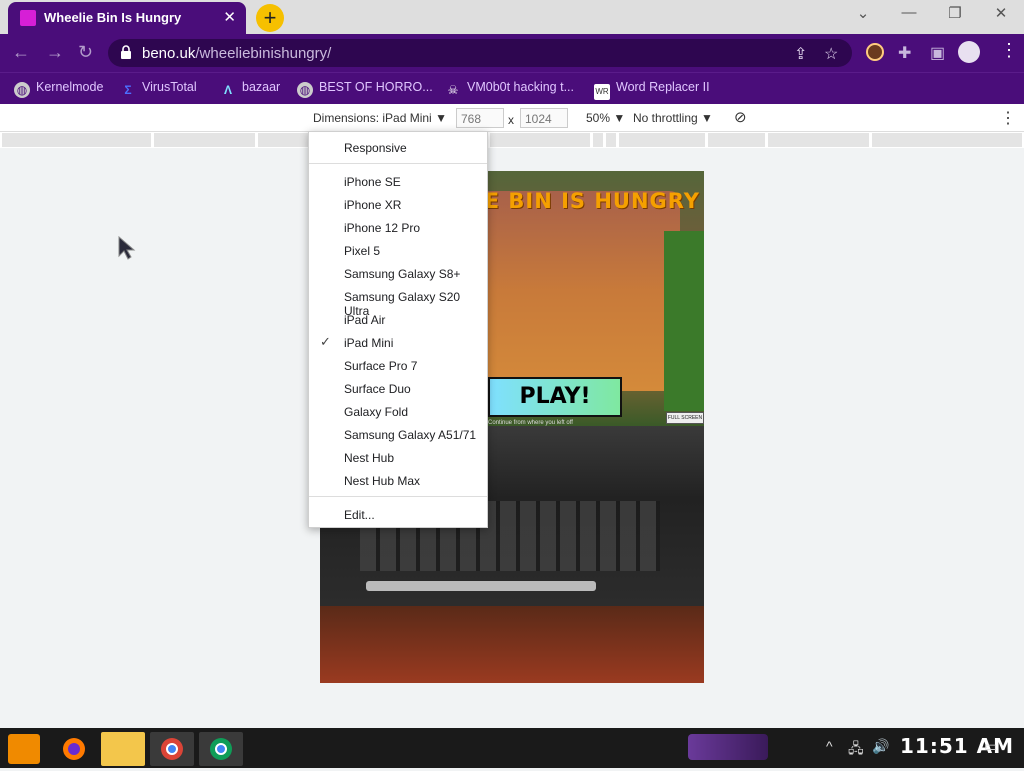 Image resolution: width=1024 pixels, height=771 pixels. I want to click on bookmark-kernelmode: ◍ Kernelmode, so click(58, 89).